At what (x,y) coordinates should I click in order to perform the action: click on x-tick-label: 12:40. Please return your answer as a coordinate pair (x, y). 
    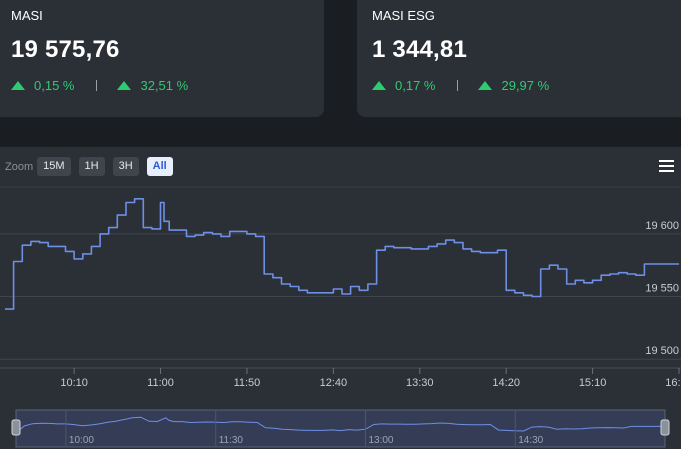
    Looking at the image, I should click on (334, 383).